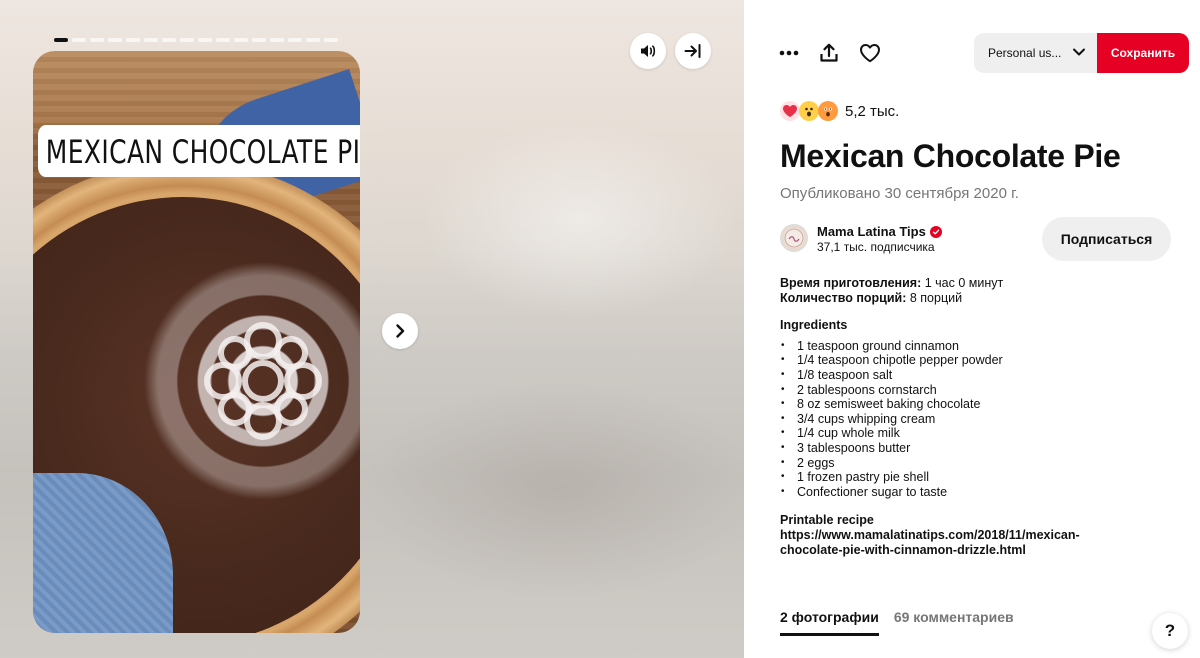 This screenshot has height=658, width=1200. What do you see at coordinates (935, 231) in the screenshot?
I see `verified-badge-icon` at bounding box center [935, 231].